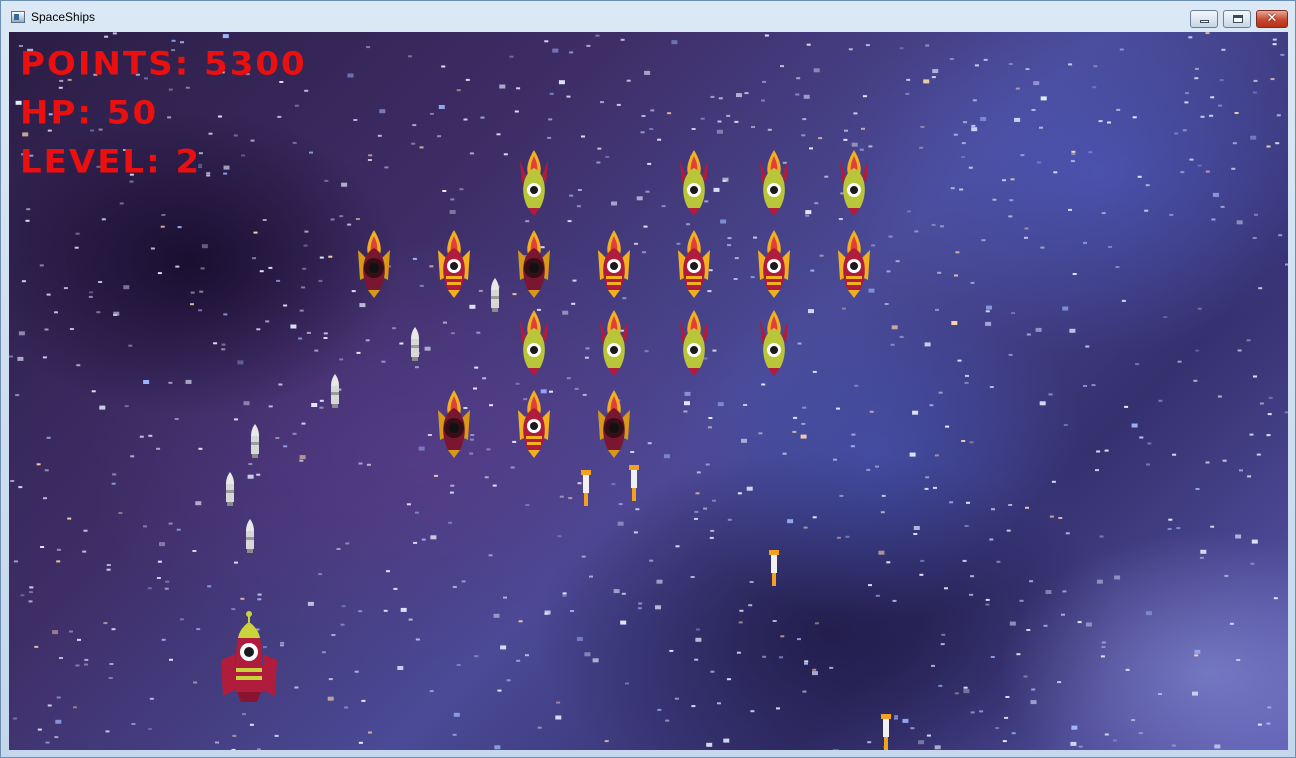 This screenshot has width=1296, height=758. Describe the element at coordinates (249, 656) in the screenshot. I see `player-rocket-icon` at that location.